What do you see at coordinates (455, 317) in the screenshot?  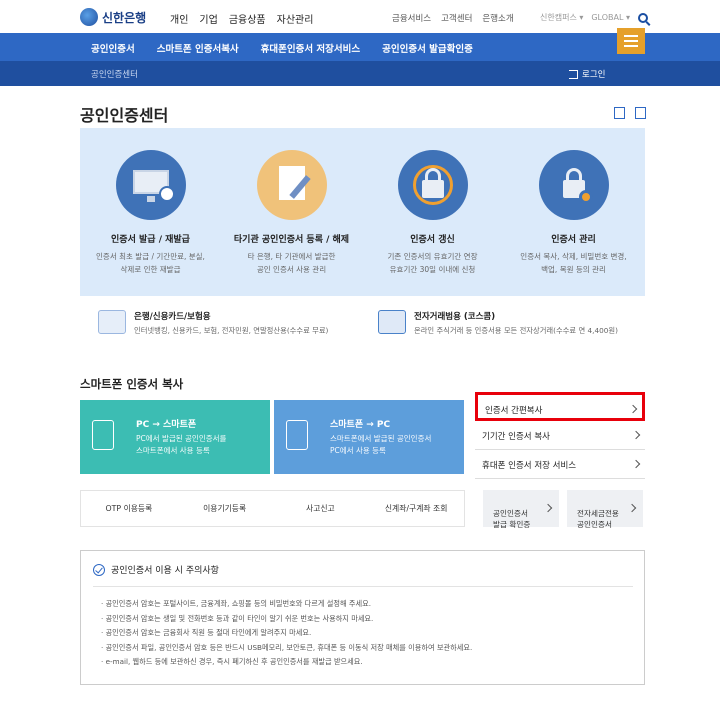 I see `info-title: 전자거래범용 (코스콤)` at bounding box center [455, 317].